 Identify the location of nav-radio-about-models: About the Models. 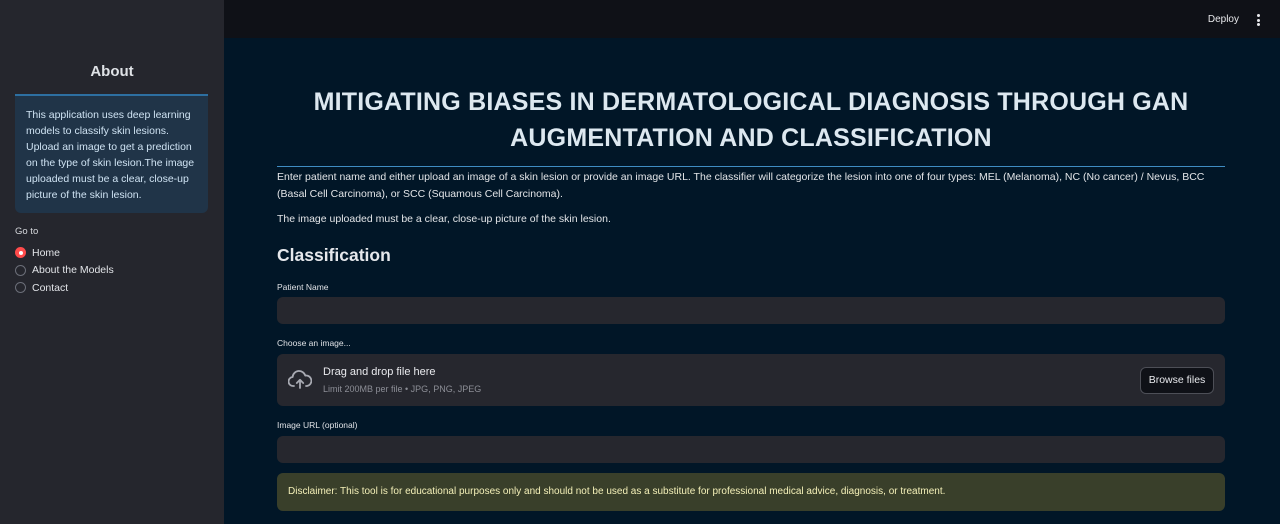
(64, 271).